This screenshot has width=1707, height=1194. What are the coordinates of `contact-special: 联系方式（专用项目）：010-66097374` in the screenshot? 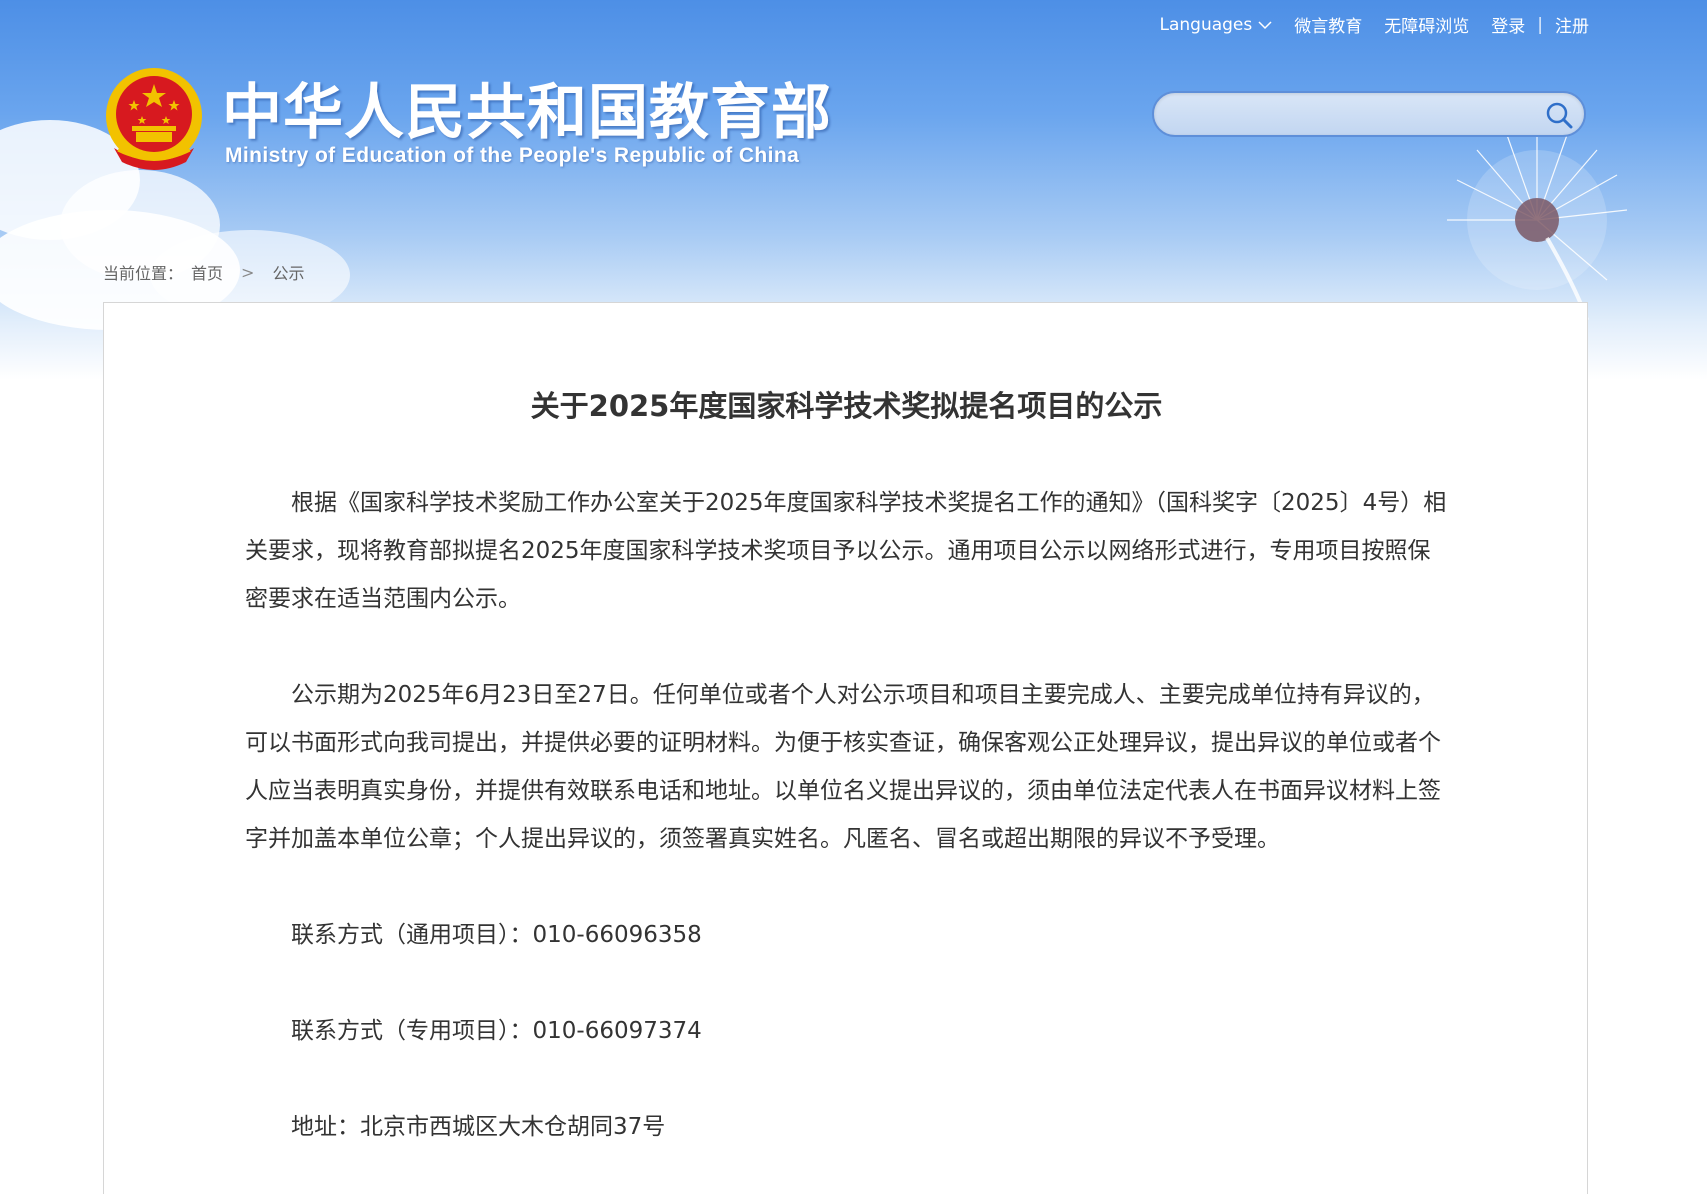 It's located at (496, 1031).